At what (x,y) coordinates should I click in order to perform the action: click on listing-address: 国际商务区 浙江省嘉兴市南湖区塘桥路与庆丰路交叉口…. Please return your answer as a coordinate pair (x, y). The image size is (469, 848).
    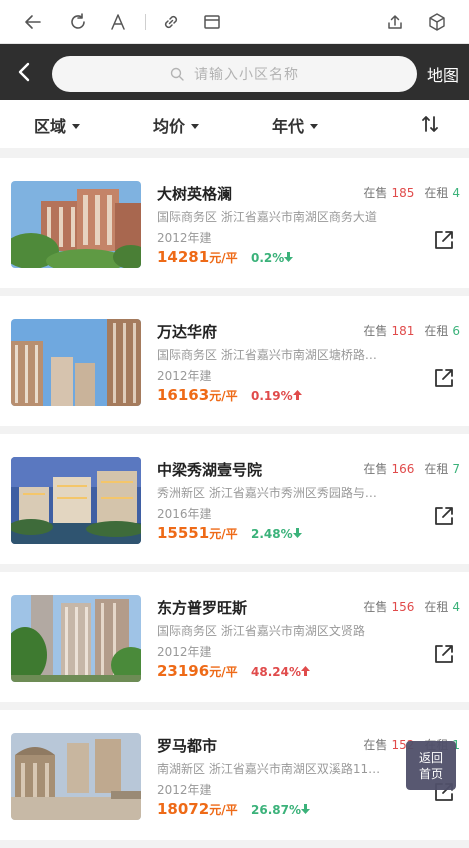
    Looking at the image, I should click on (272, 354).